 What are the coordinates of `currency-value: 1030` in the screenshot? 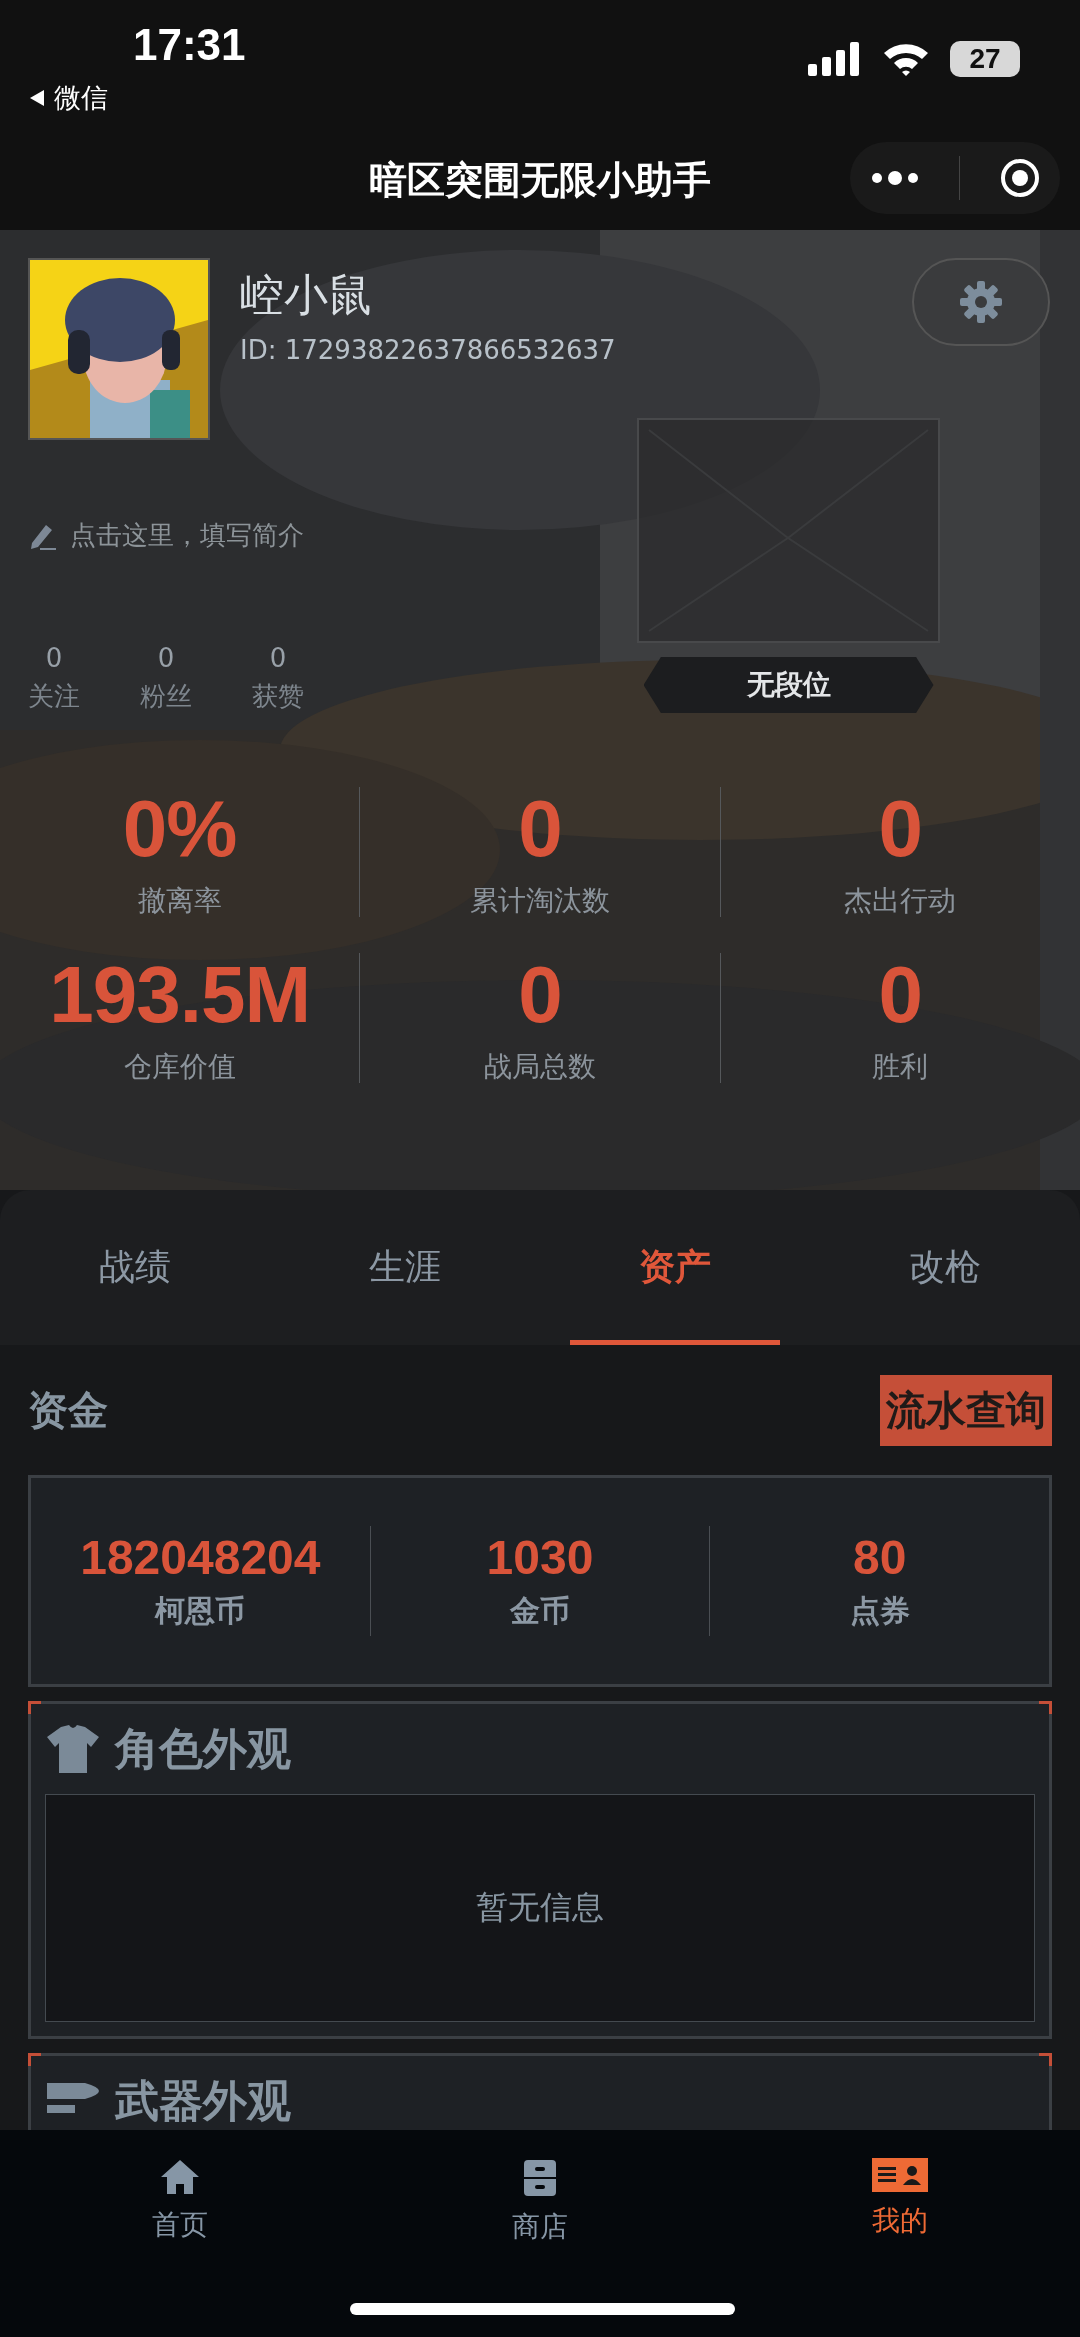 It's located at (540, 1557).